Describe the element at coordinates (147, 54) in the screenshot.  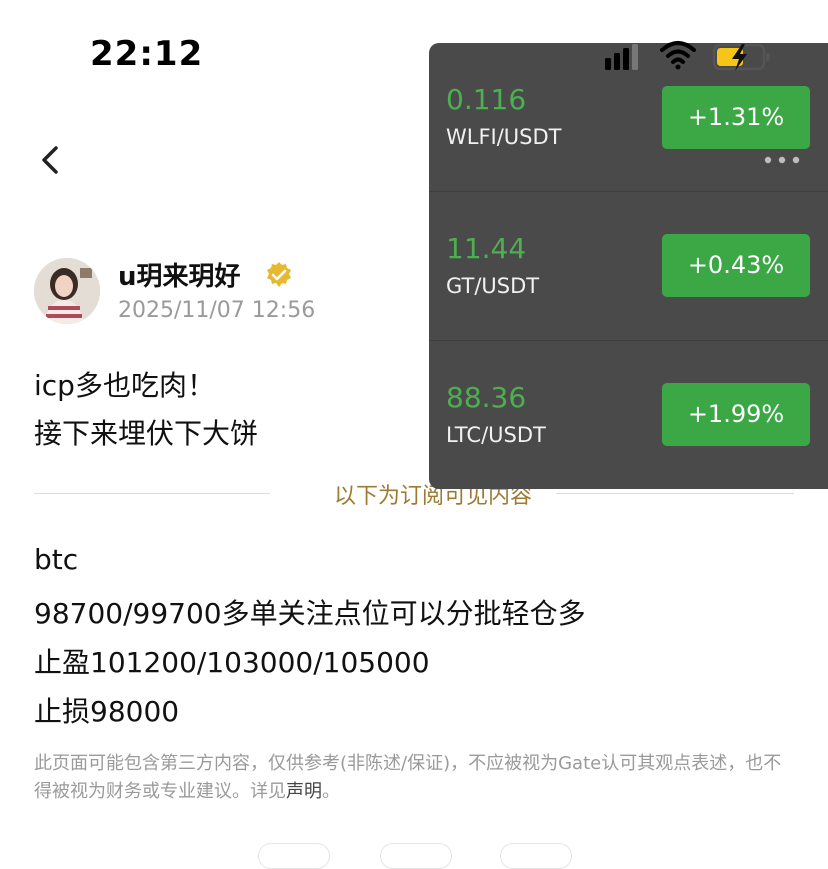
I see `status-time: 22:12` at that location.